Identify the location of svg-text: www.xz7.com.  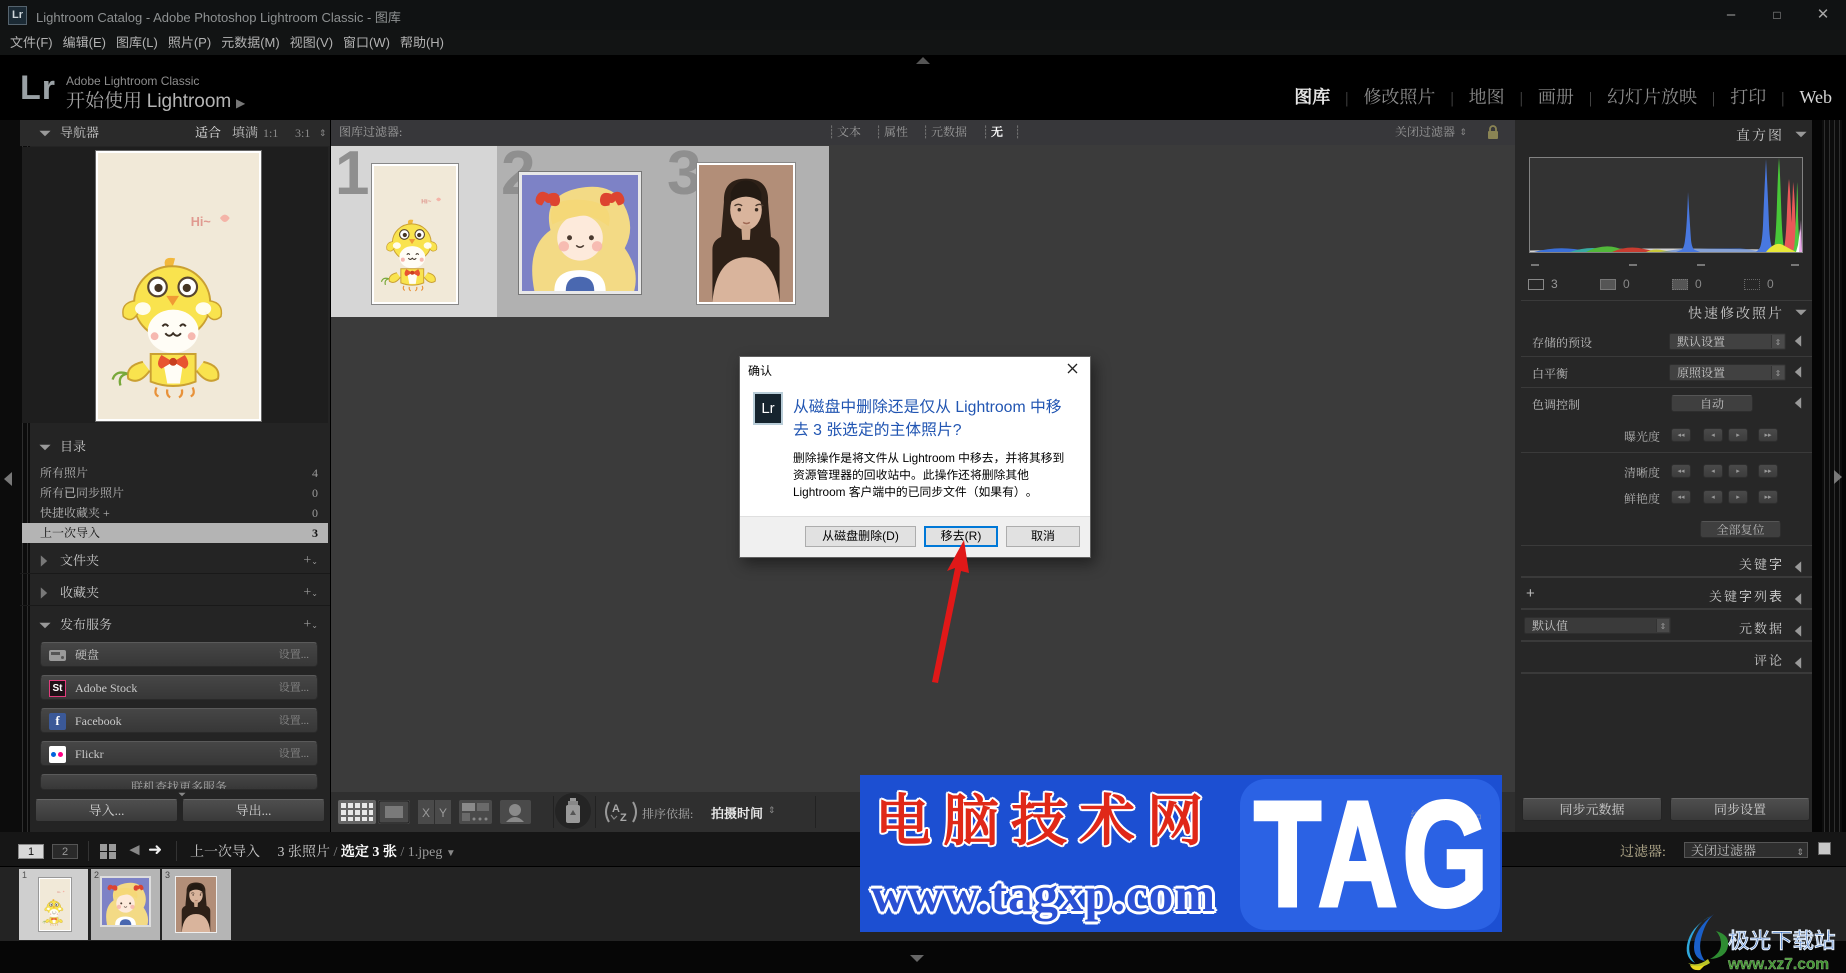
(1778, 964).